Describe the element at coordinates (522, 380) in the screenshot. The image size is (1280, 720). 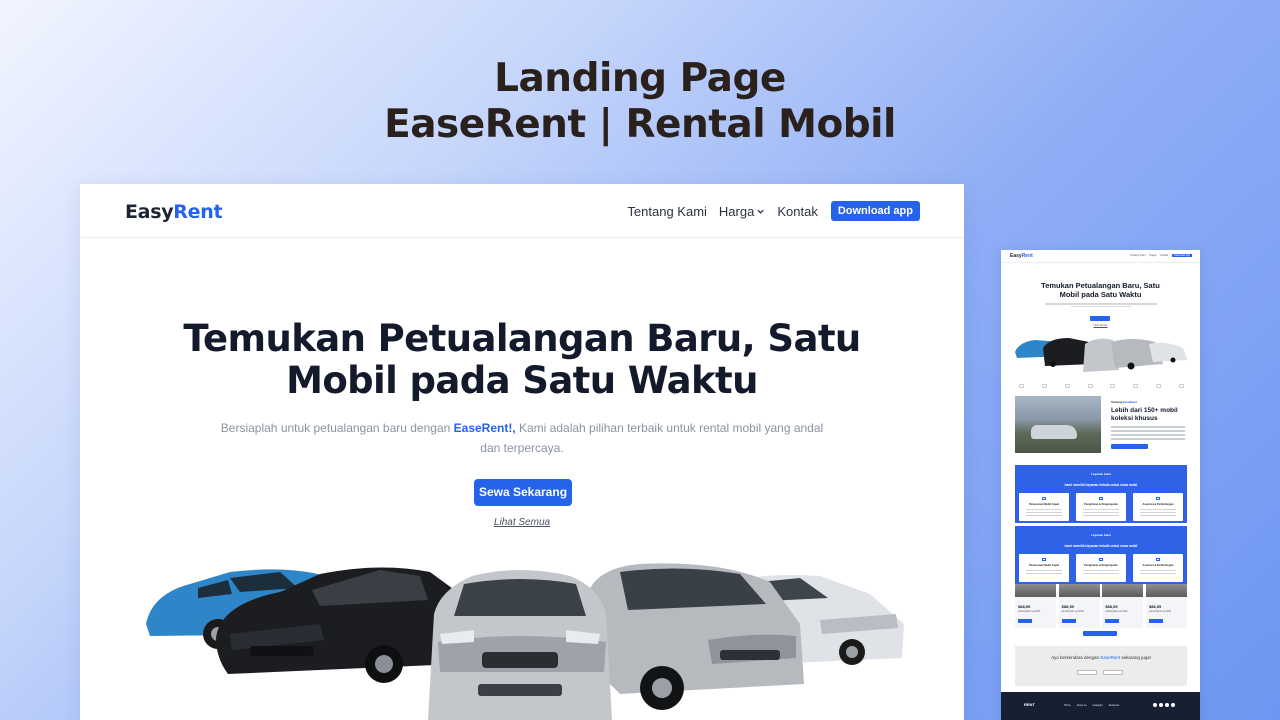
I see `hero-title-line2: Mobil pada Satu Waktu` at that location.